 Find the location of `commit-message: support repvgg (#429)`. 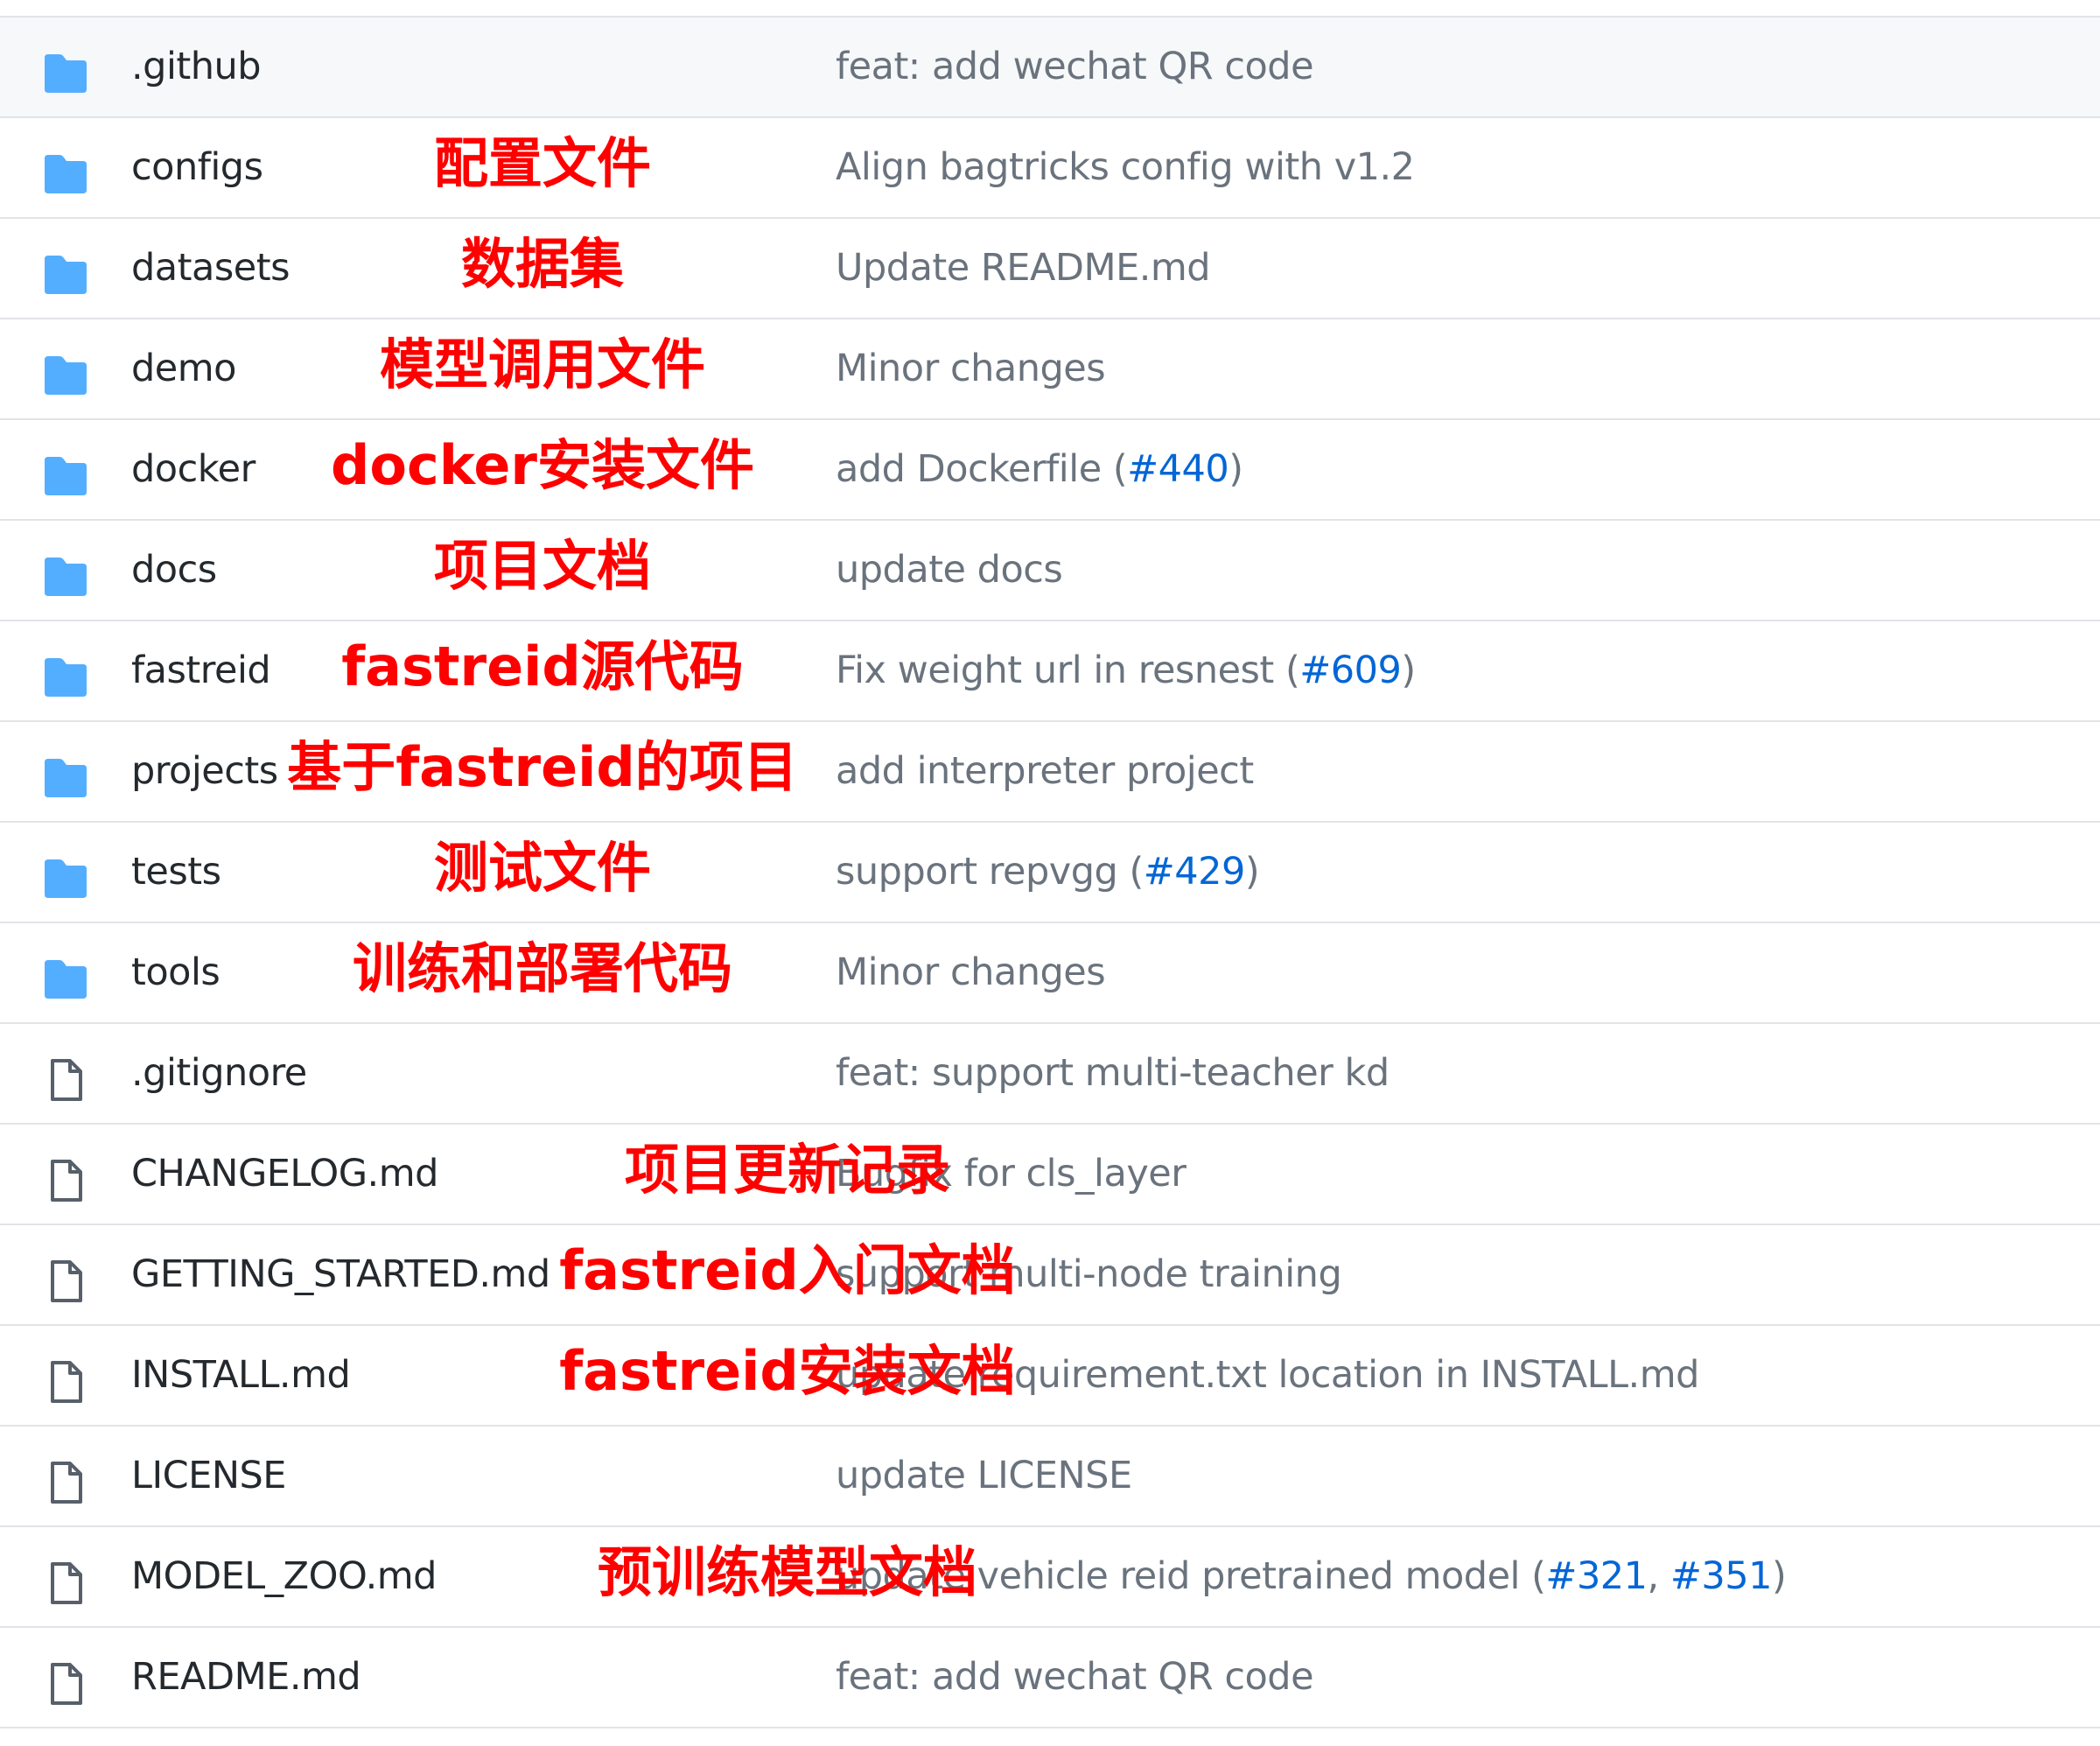

commit-message: support repvgg (#429) is located at coordinates (1048, 872).